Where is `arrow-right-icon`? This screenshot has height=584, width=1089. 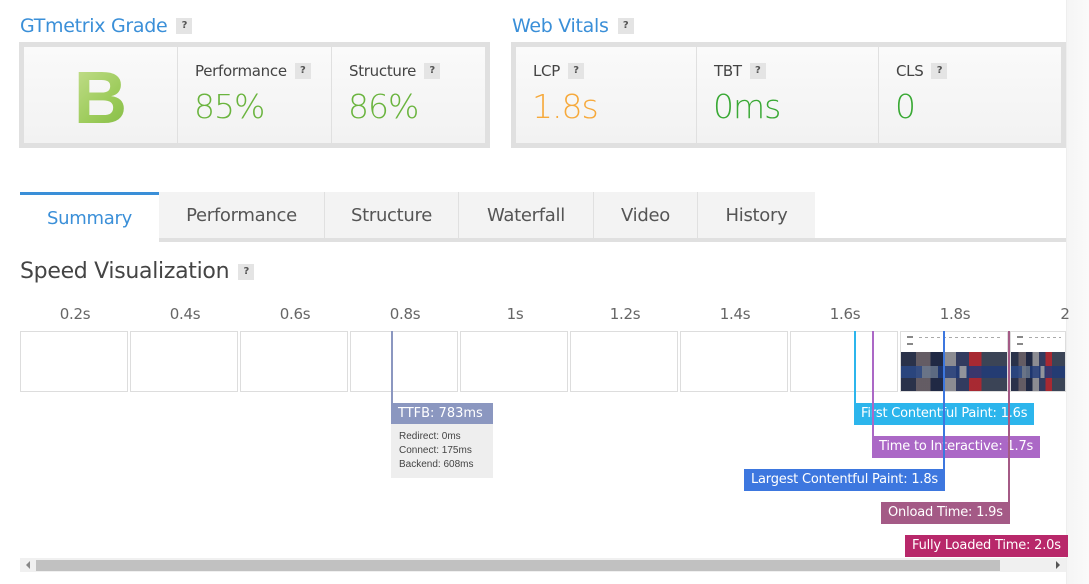 arrow-right-icon is located at coordinates (1058, 565).